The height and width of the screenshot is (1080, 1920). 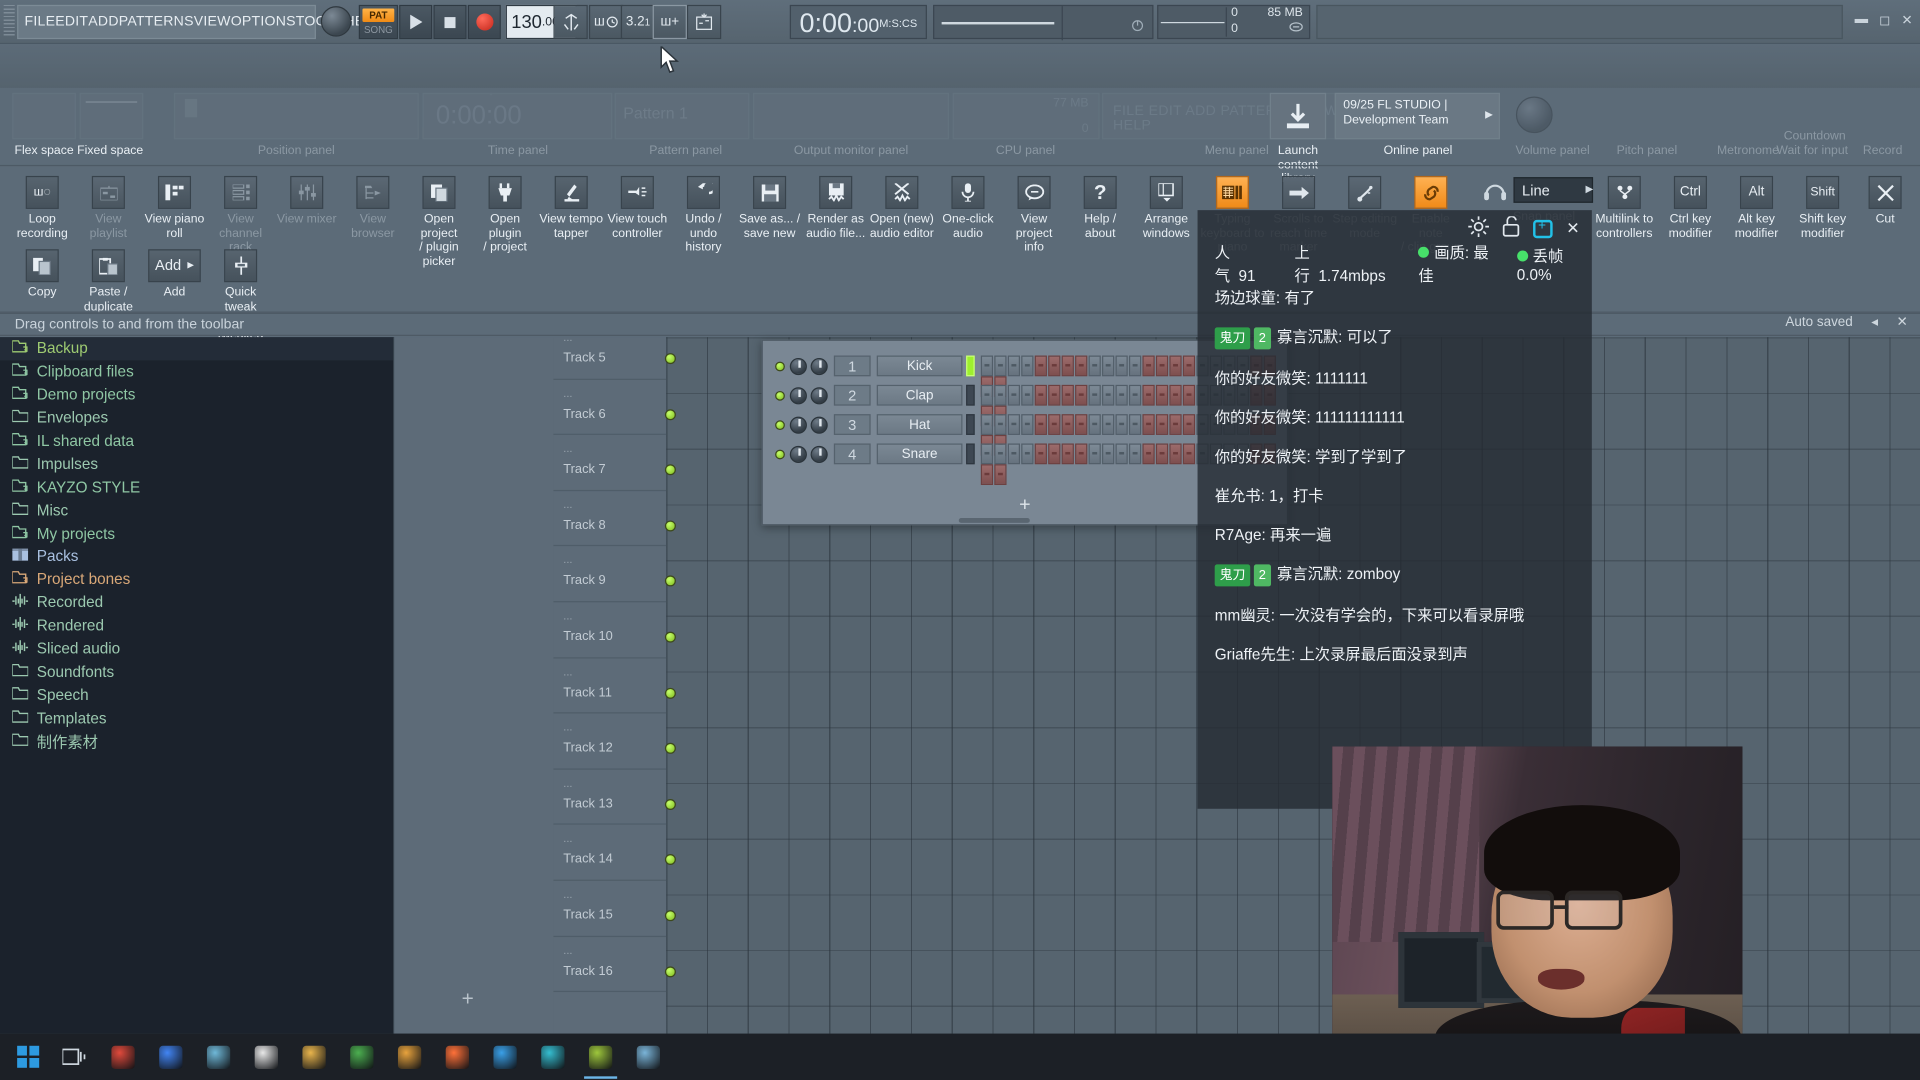 What do you see at coordinates (614, 463) in the screenshot?
I see `playlist-track-header: ... Track 7` at bounding box center [614, 463].